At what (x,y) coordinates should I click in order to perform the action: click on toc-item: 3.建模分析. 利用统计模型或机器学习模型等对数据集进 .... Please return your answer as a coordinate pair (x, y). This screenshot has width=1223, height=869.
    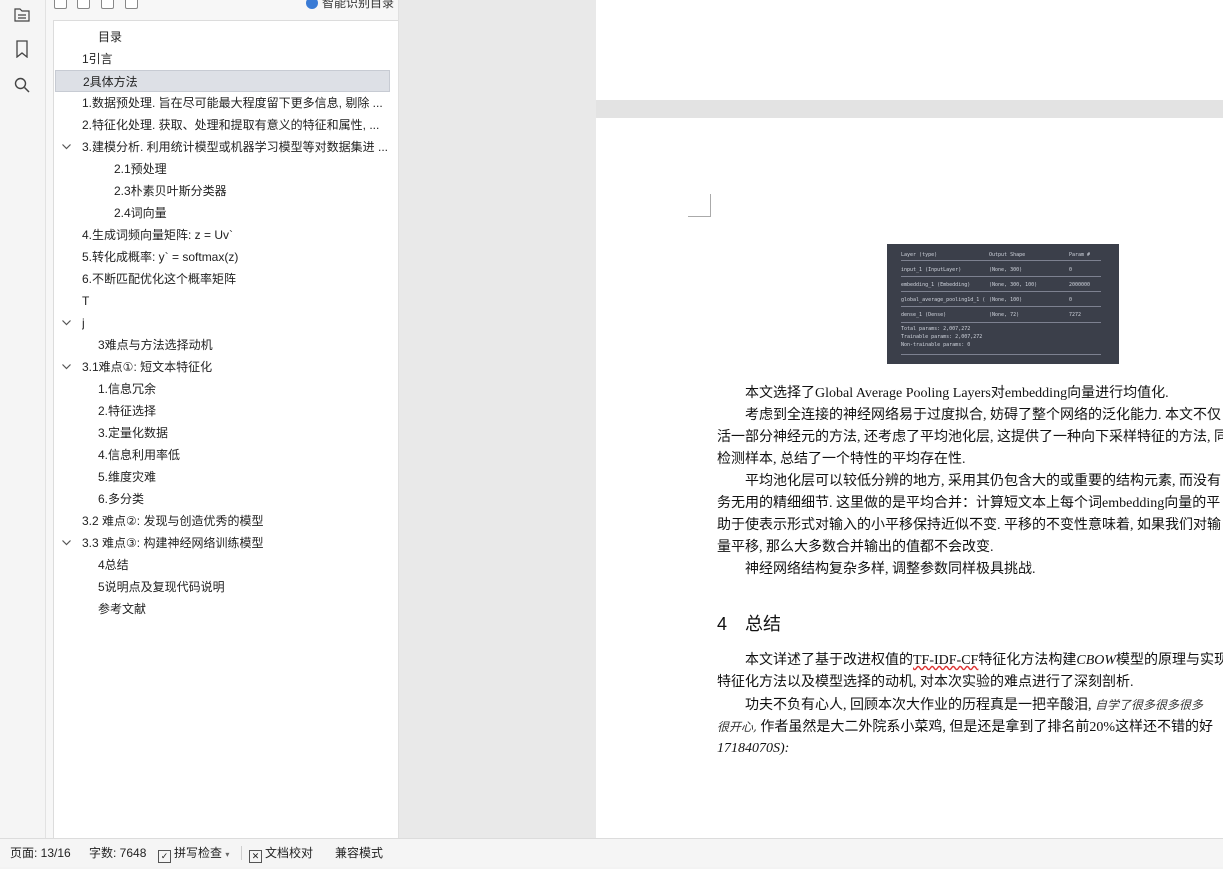
    Looking at the image, I should click on (226, 147).